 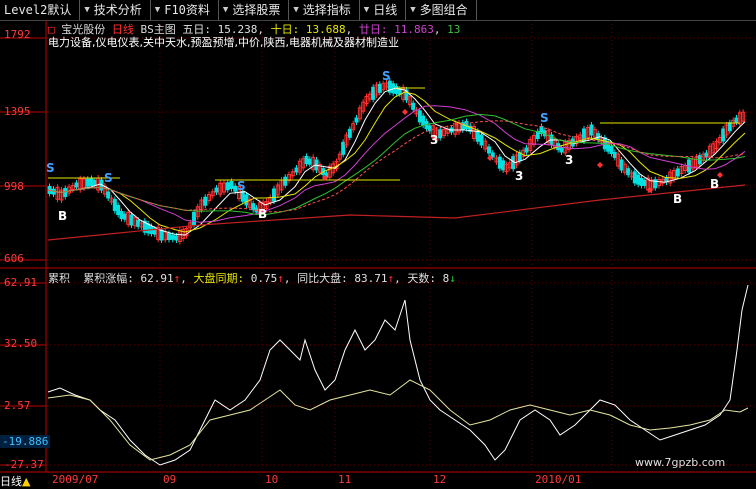 What do you see at coordinates (264, 278) in the screenshot?
I see `market-value: 0.75` at bounding box center [264, 278].